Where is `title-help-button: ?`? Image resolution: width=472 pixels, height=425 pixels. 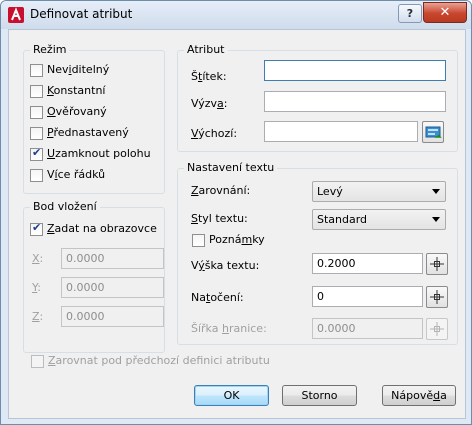
title-help-button: ? is located at coordinates (410, 13).